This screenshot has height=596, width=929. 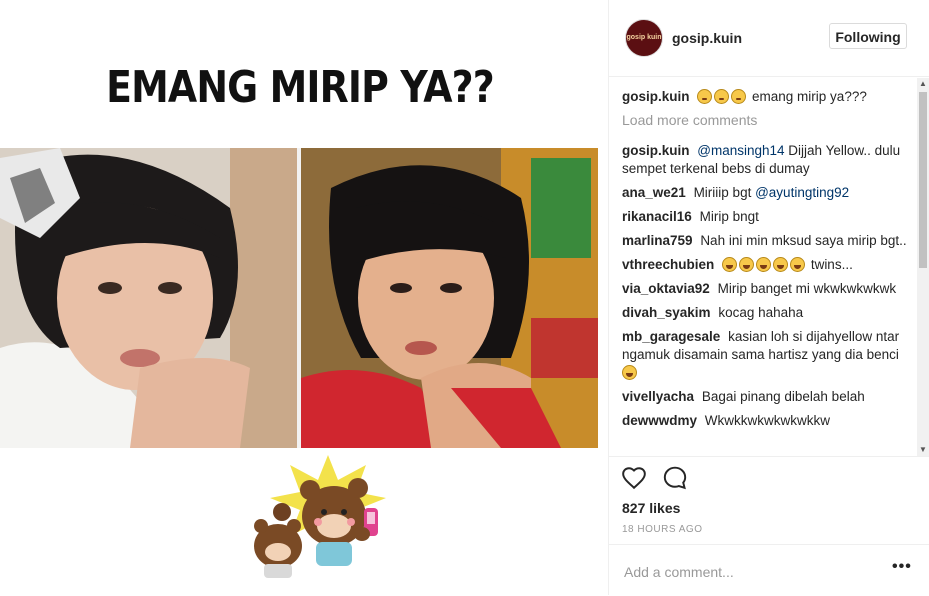 I want to click on comment-text: Miriiip bgt, so click(x=722, y=192).